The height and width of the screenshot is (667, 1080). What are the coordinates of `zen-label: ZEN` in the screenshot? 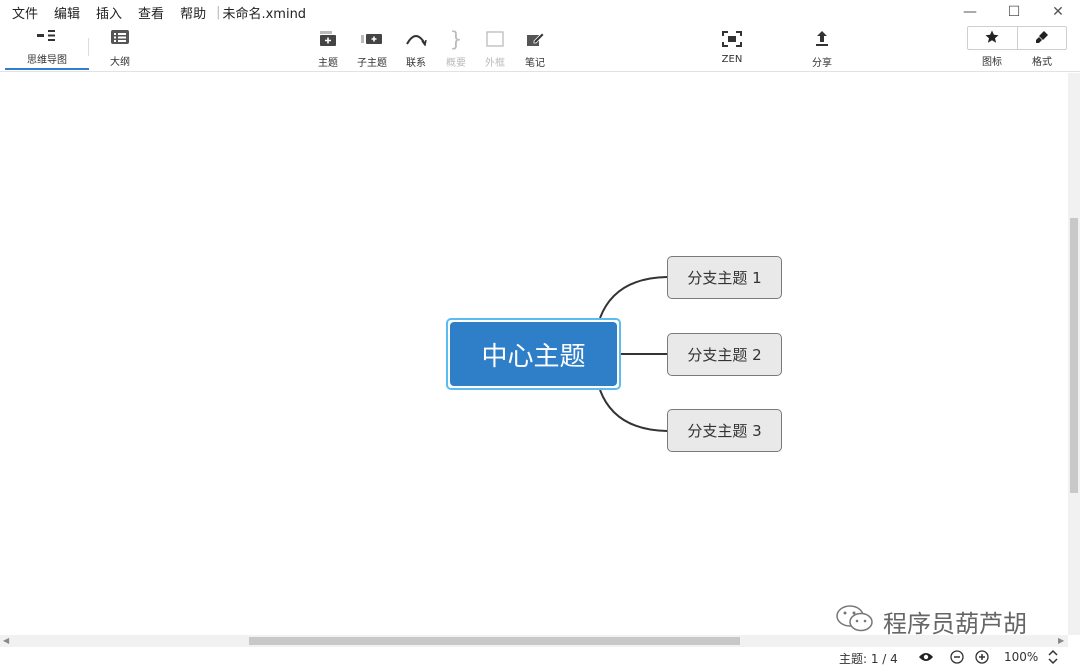 It's located at (732, 59).